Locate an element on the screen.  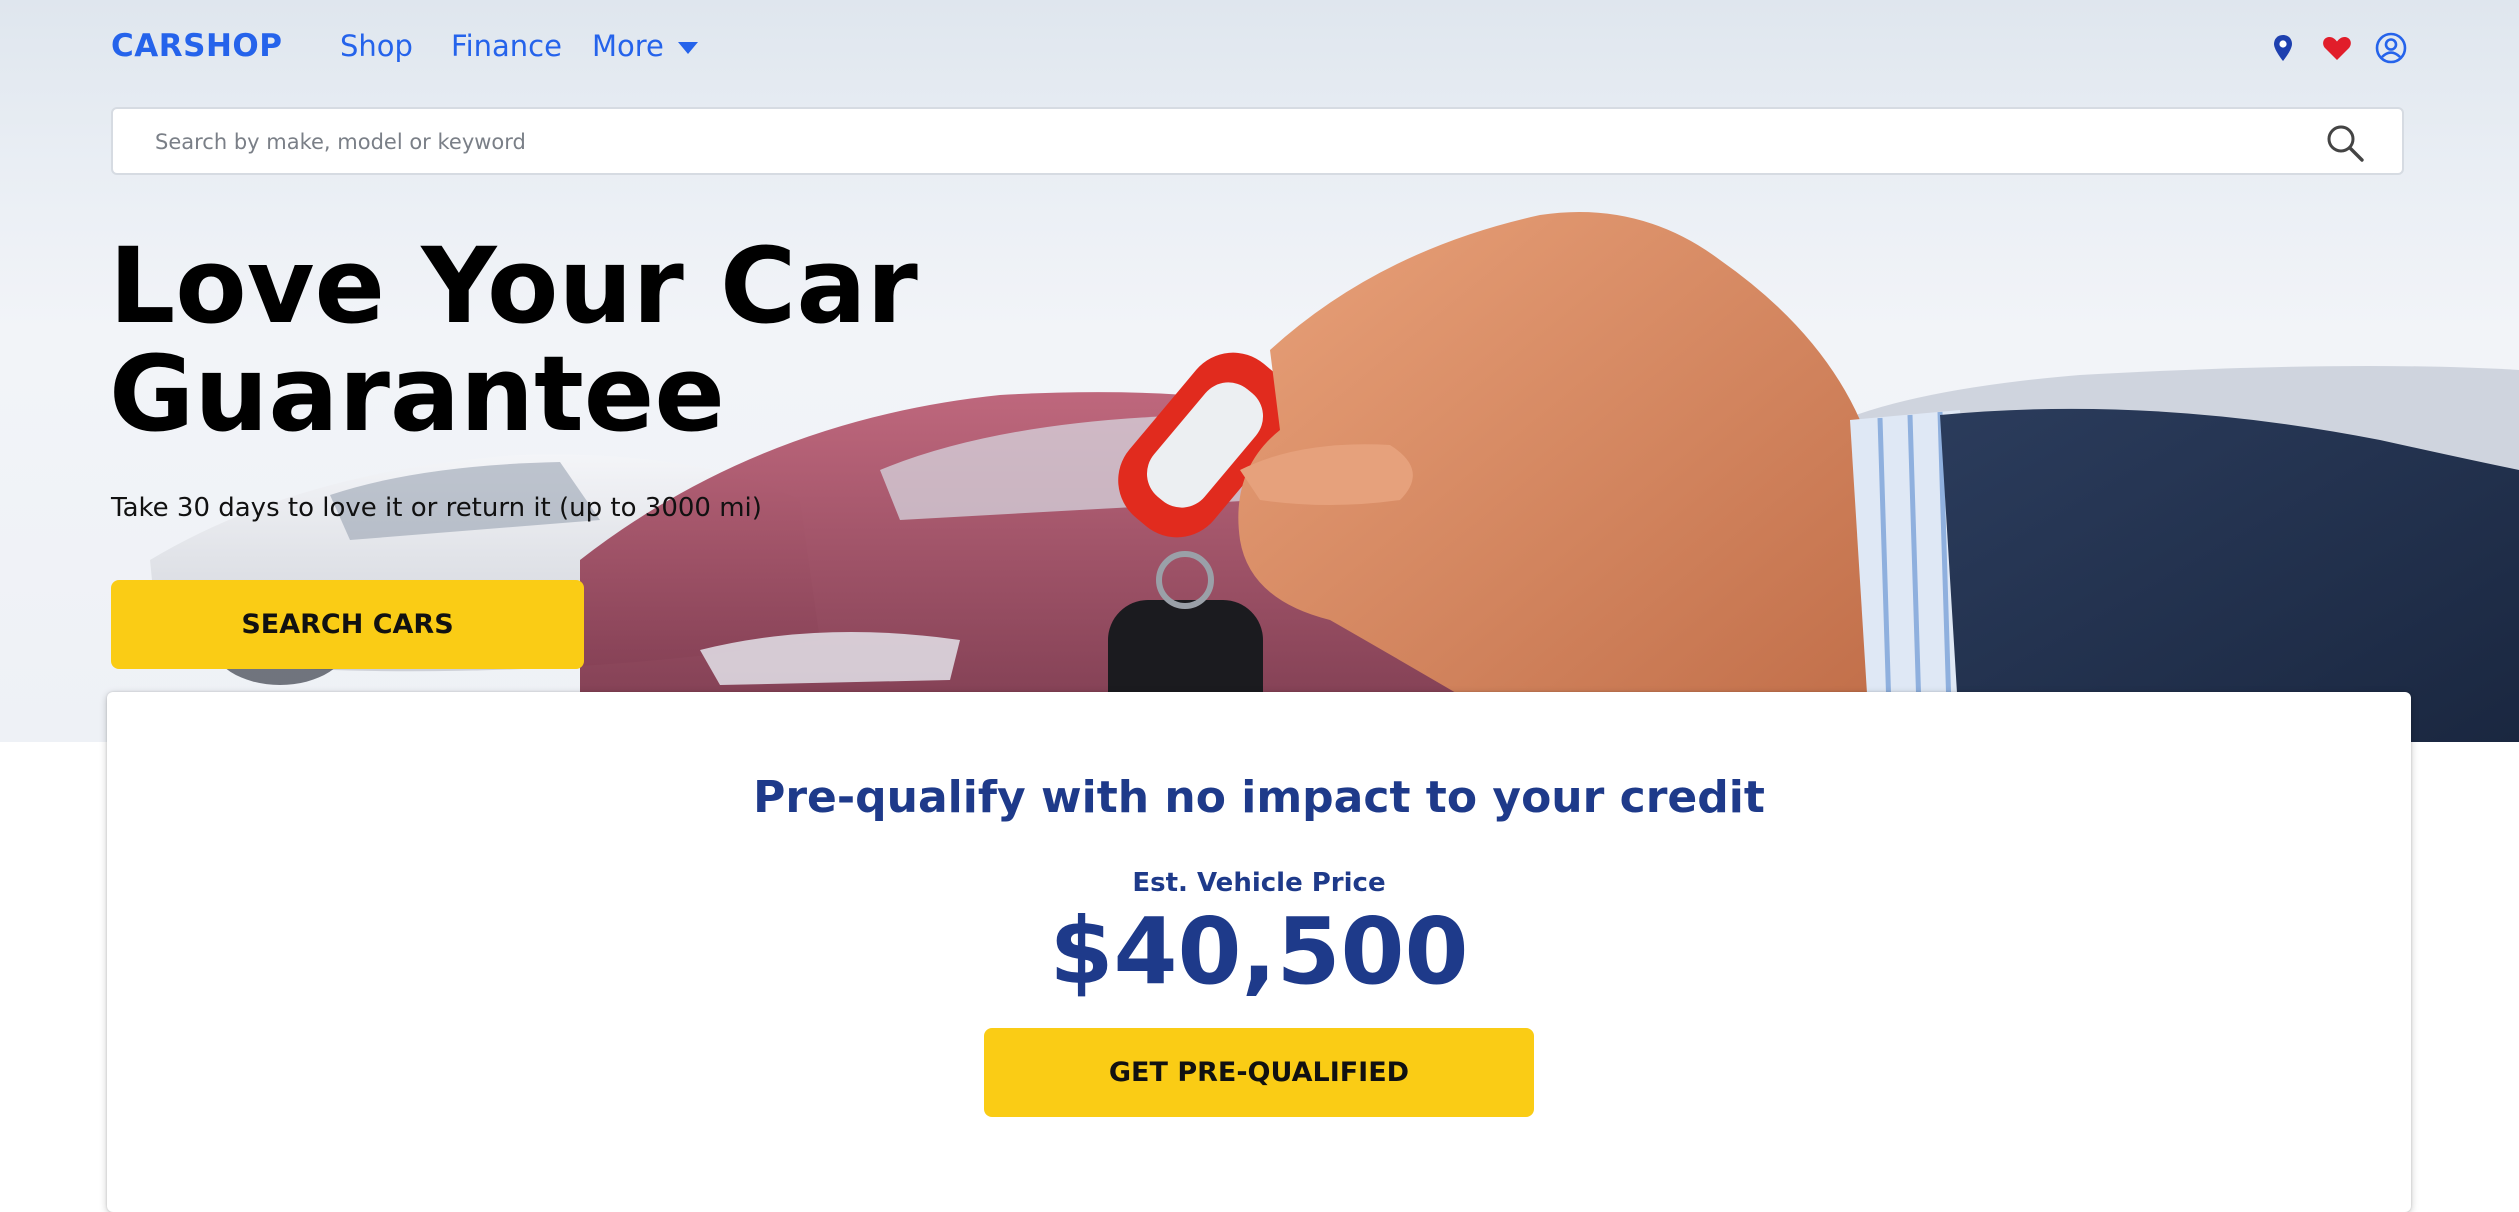
user-account-icon is located at coordinates (2391, 48).